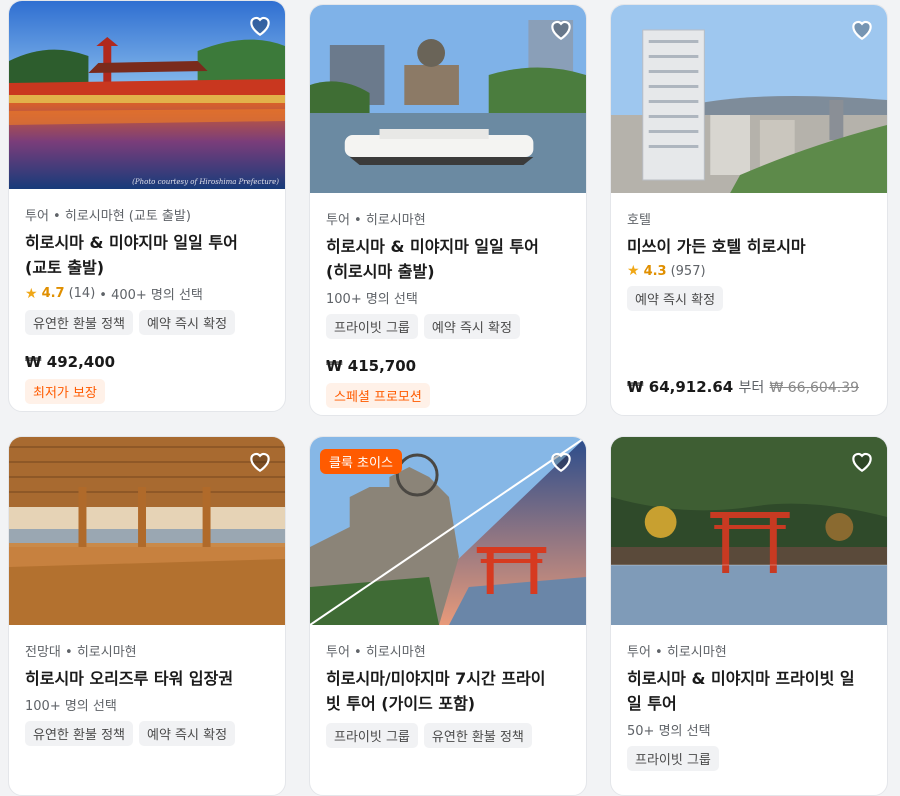 This screenshot has width=900, height=796. Describe the element at coordinates (448, 691) in the screenshot. I see `card-title: 히로시마/미야지마 7시간 프라이 빗 투어 (가이드 포함)` at that location.